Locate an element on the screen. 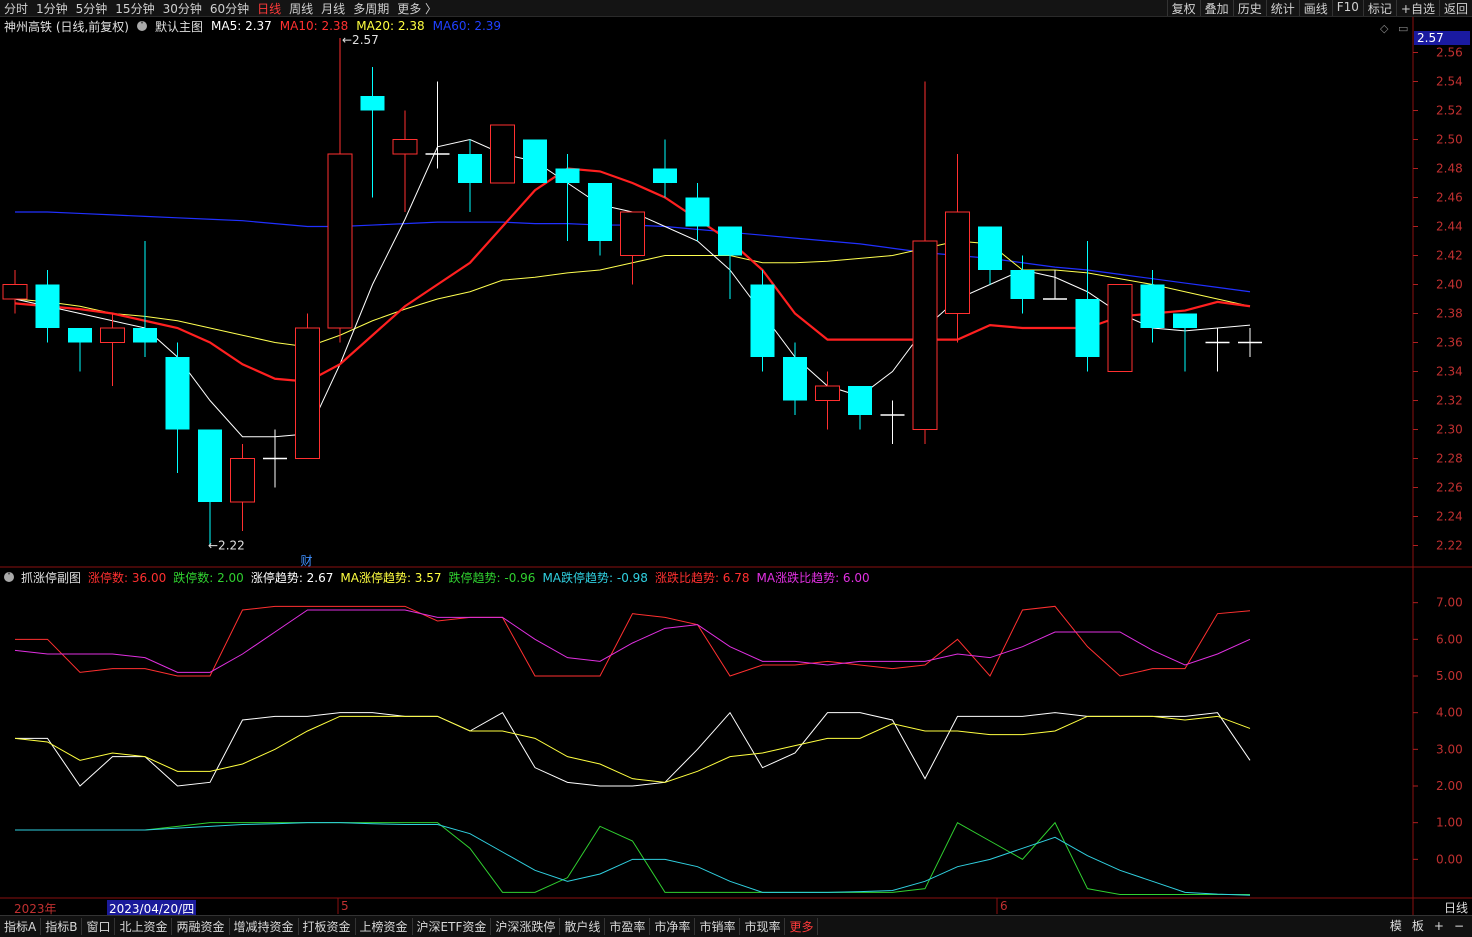 This screenshot has width=1472, height=937. indicator-tab: 市盈率 is located at coordinates (628, 926).